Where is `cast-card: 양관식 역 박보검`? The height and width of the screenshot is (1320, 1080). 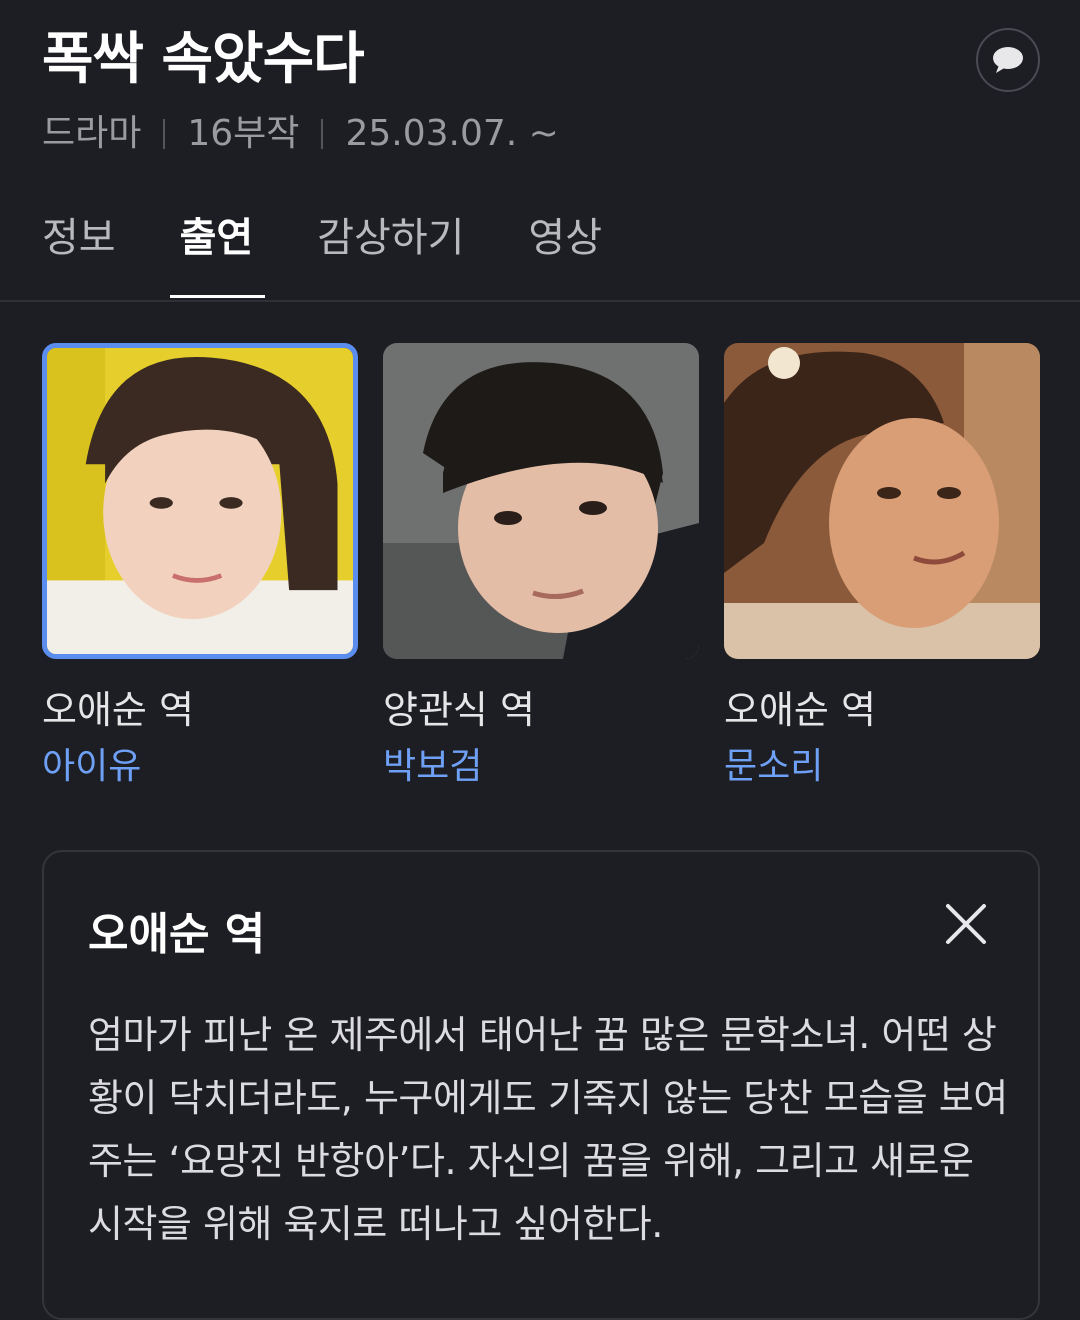 cast-card: 양관식 역 박보검 is located at coordinates (541, 567).